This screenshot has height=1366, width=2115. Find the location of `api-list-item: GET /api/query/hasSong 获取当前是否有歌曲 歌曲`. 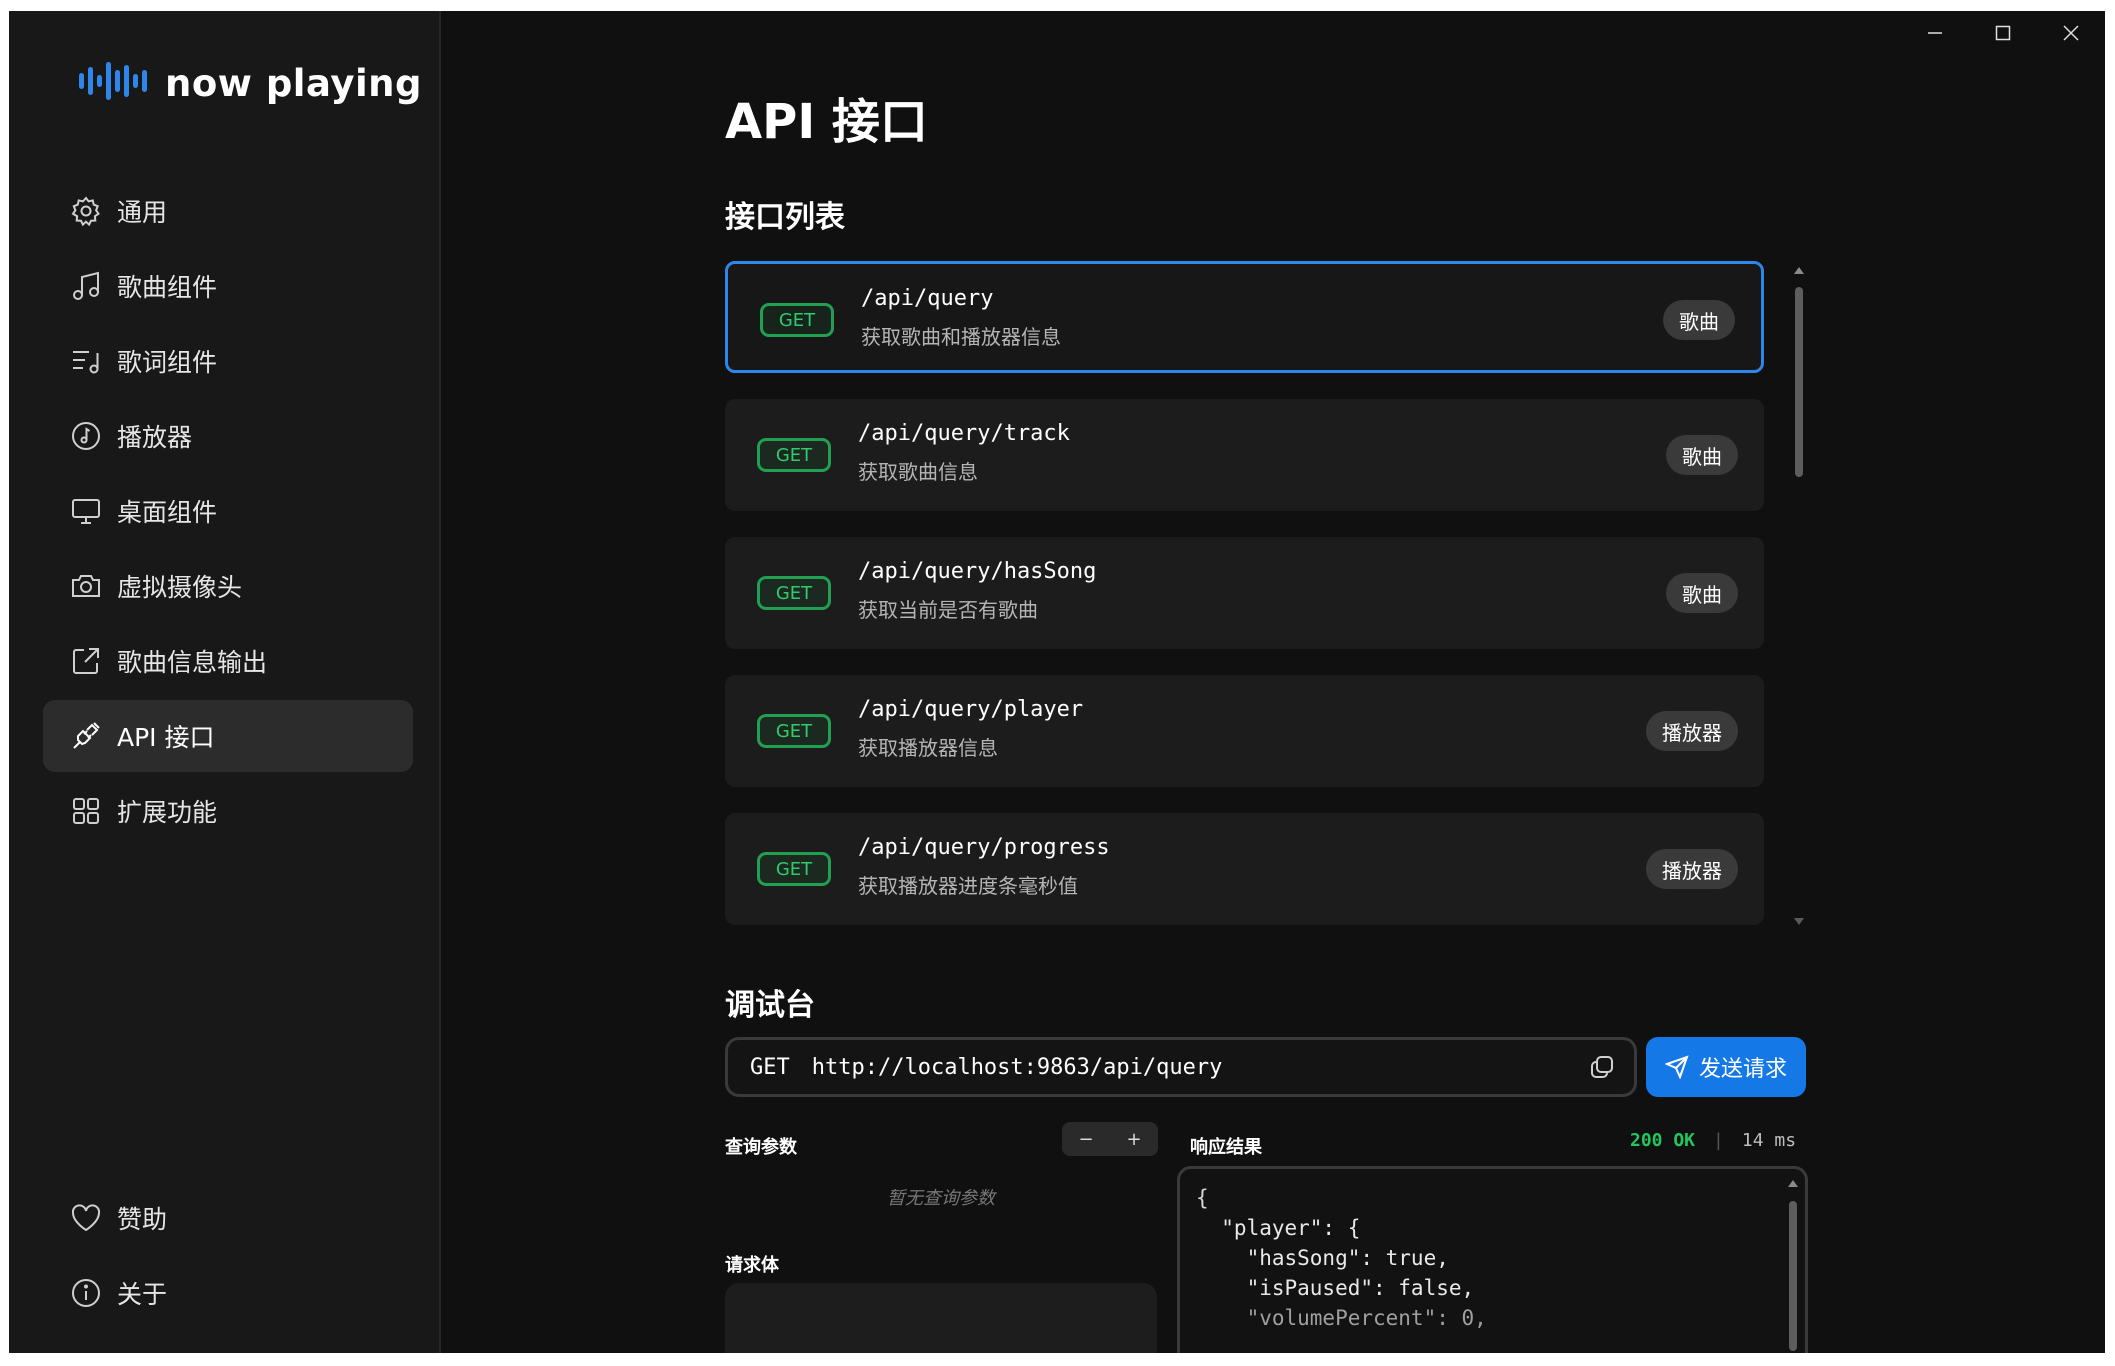

api-list-item: GET /api/query/hasSong 获取当前是否有歌曲 歌曲 is located at coordinates (1244, 593).